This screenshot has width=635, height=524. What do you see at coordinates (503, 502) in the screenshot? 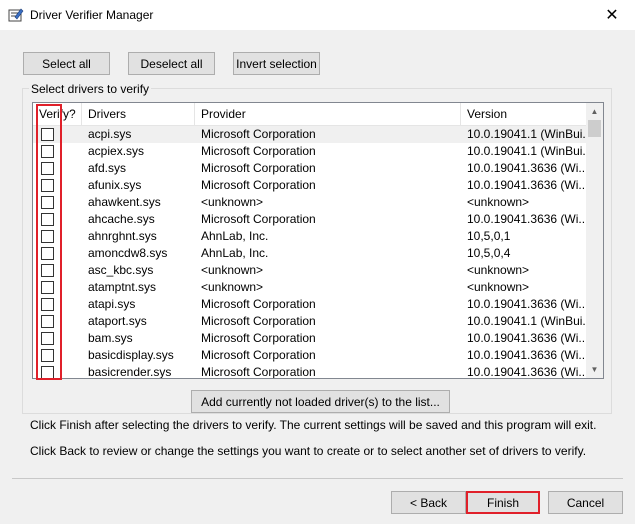
I see `finish-button: Finish` at bounding box center [503, 502].